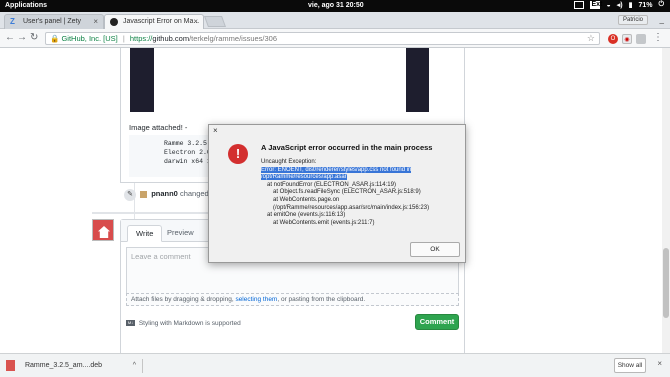 The width and height of the screenshot is (670, 377). I want to click on screenshot-window, so click(280, 80).